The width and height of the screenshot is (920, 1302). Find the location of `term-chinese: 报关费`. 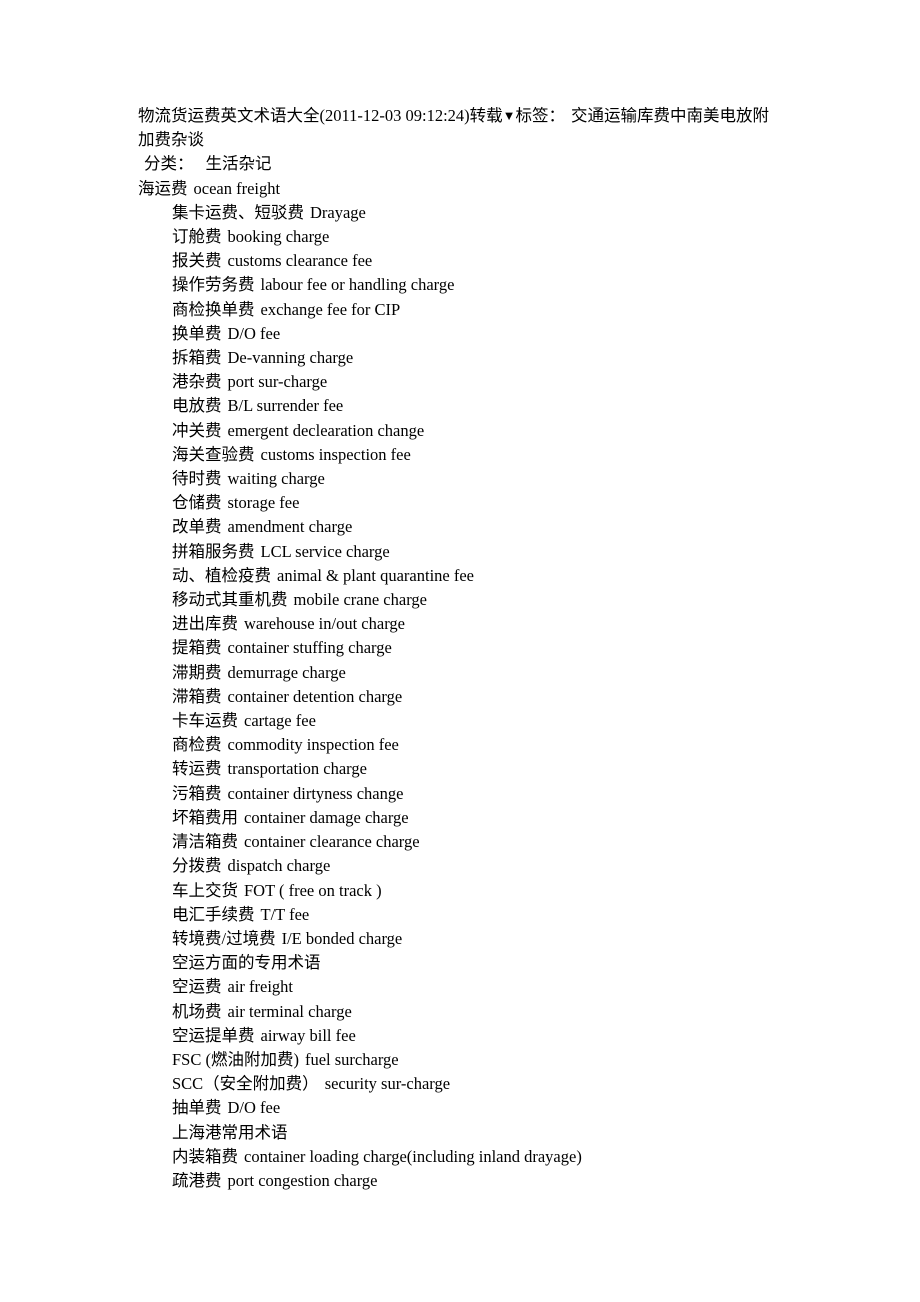

term-chinese: 报关费 is located at coordinates (197, 261).